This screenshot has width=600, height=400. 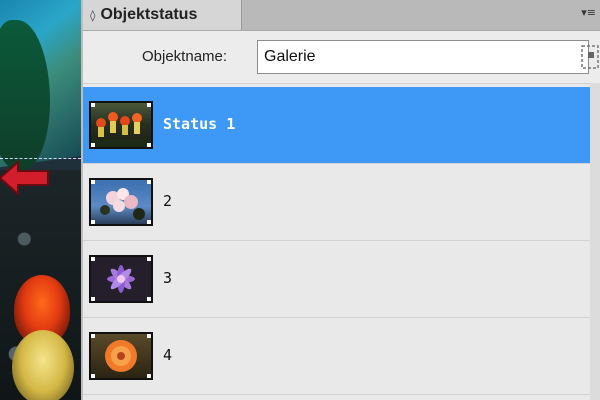 What do you see at coordinates (121, 129) in the screenshot?
I see `flowers-thumbnail-icon` at bounding box center [121, 129].